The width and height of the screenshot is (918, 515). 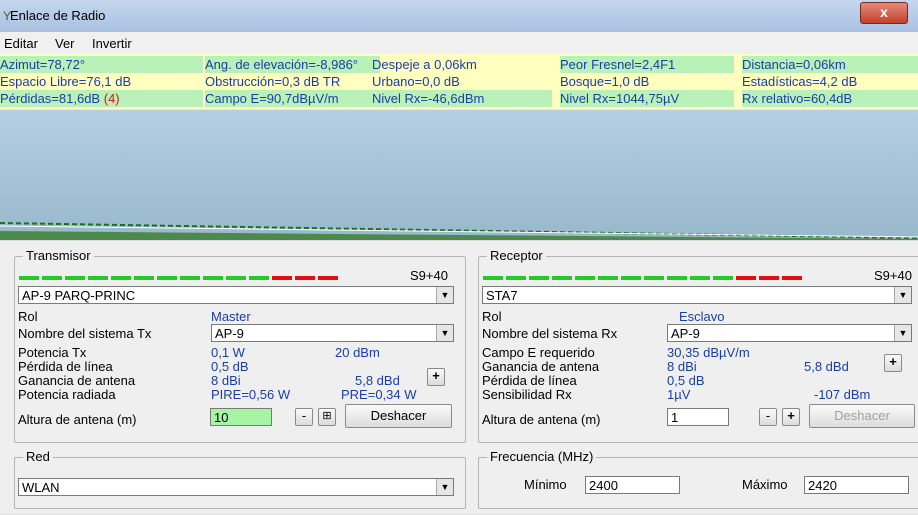 What do you see at coordinates (605, 81) in the screenshot?
I see `forest-value: Bosque=1,0 dB` at bounding box center [605, 81].